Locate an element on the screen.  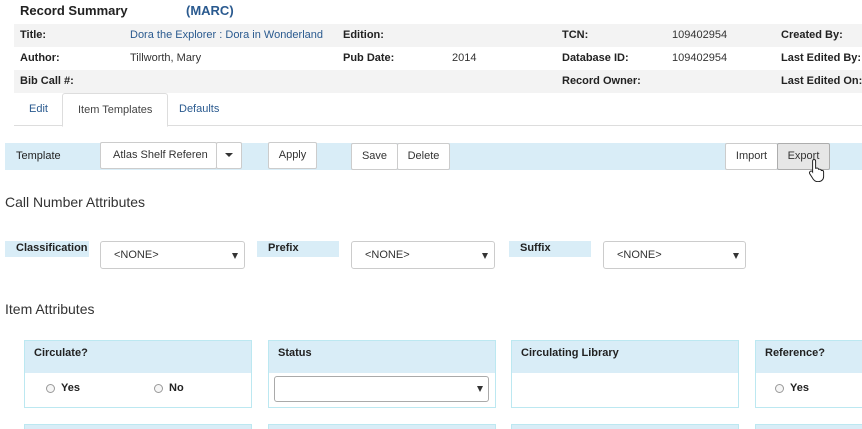
apply-button: Apply is located at coordinates (292, 155).